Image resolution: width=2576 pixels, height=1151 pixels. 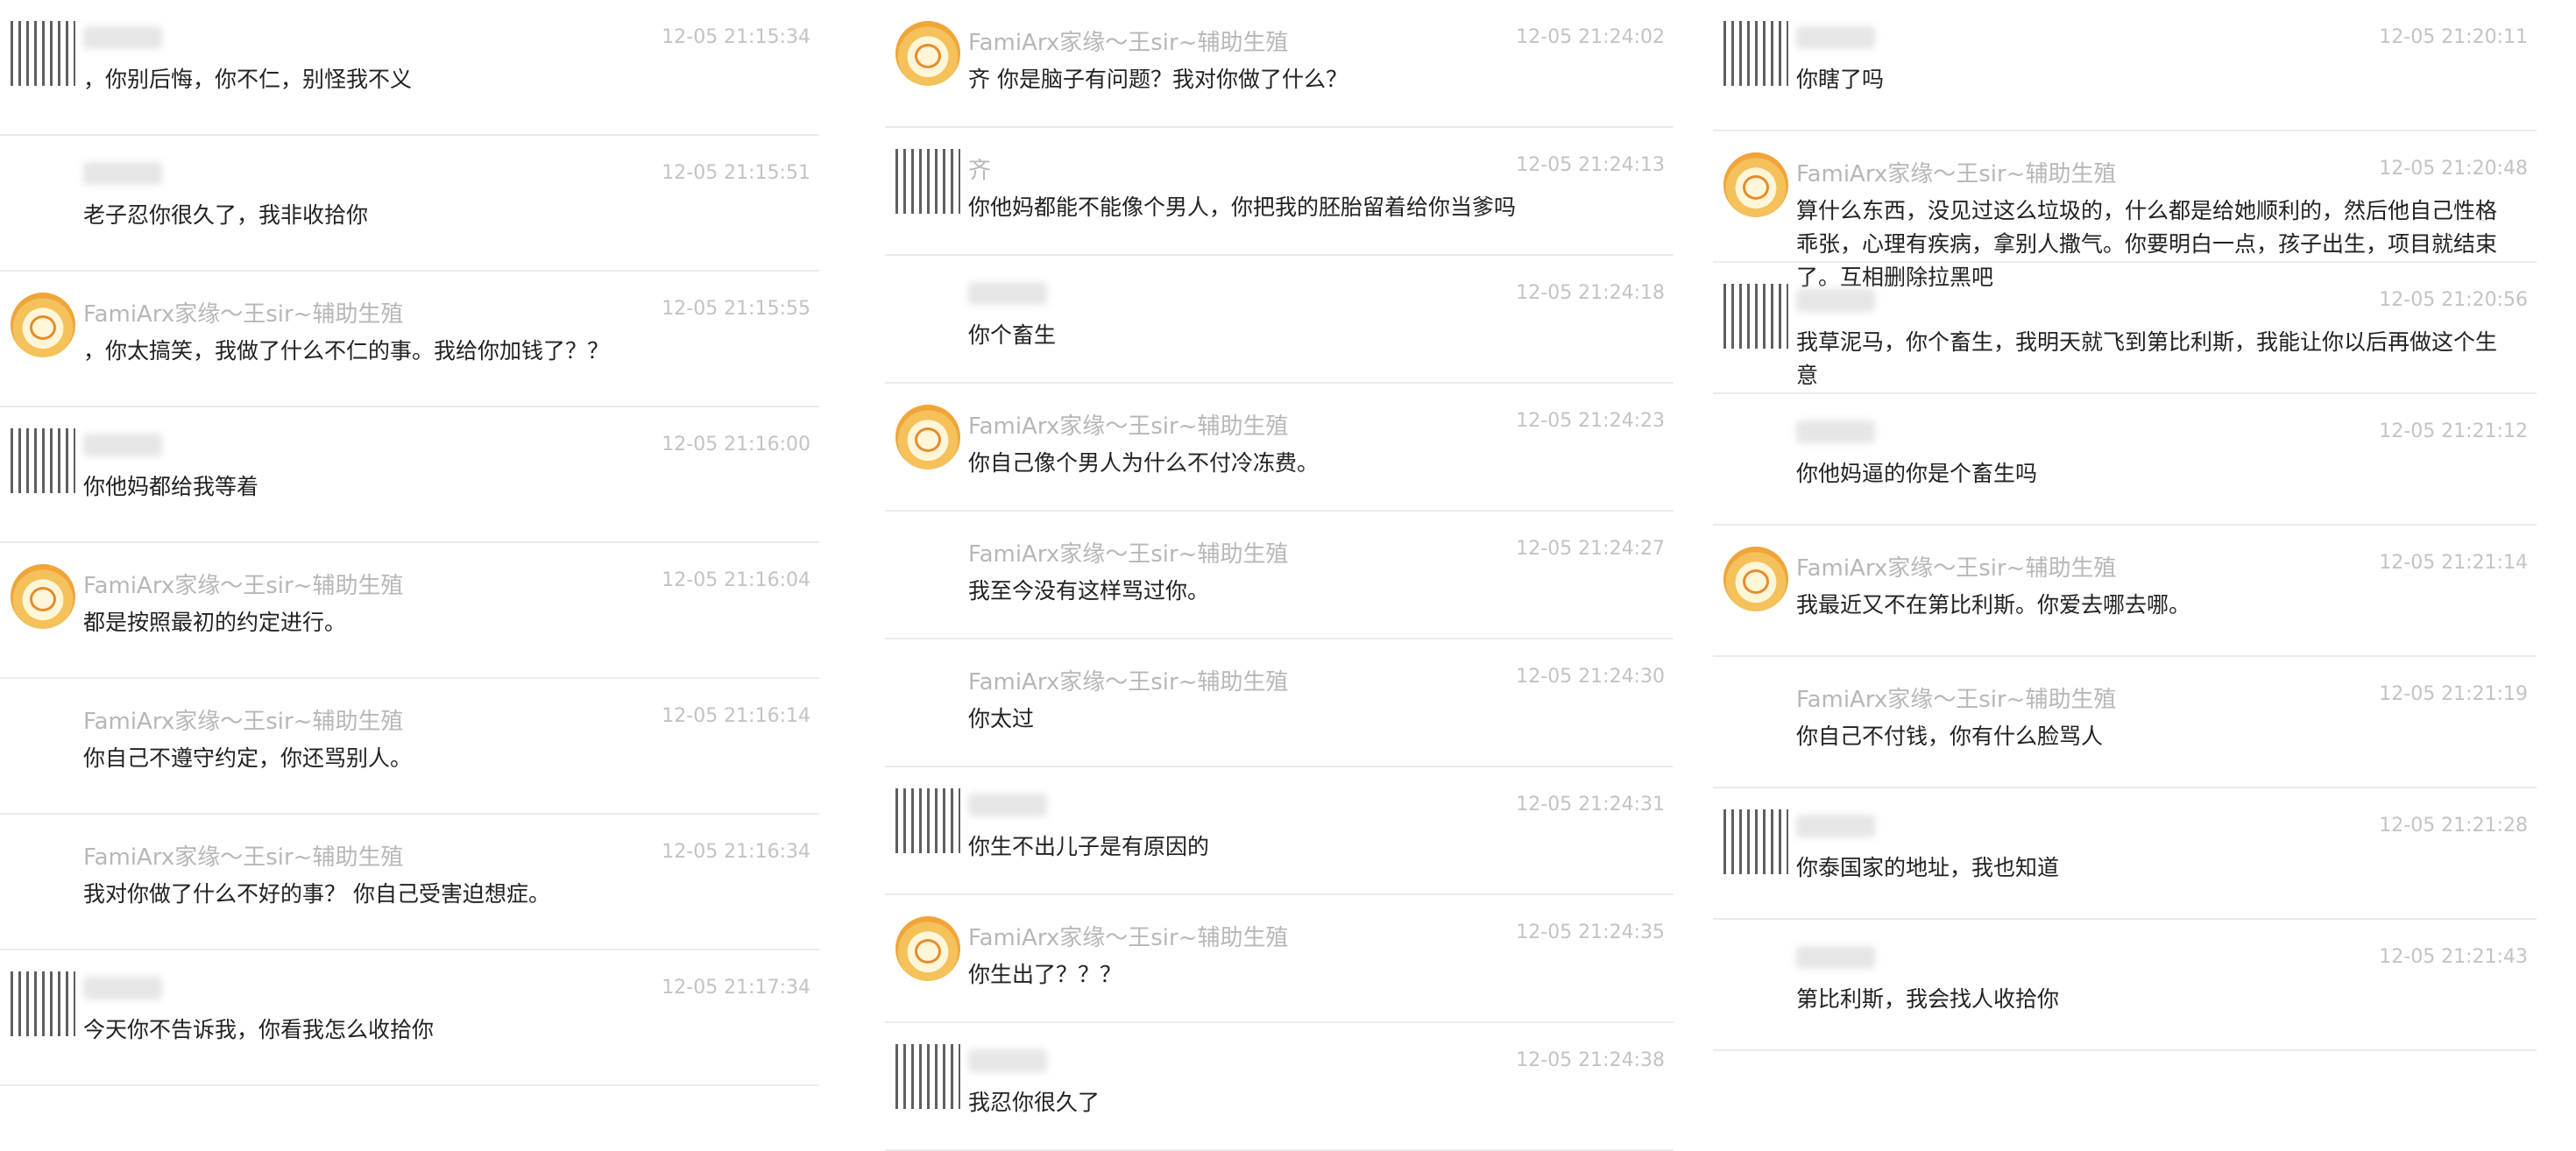 I want to click on message-timestamp: 12-05 21:16:04, so click(x=736, y=580).